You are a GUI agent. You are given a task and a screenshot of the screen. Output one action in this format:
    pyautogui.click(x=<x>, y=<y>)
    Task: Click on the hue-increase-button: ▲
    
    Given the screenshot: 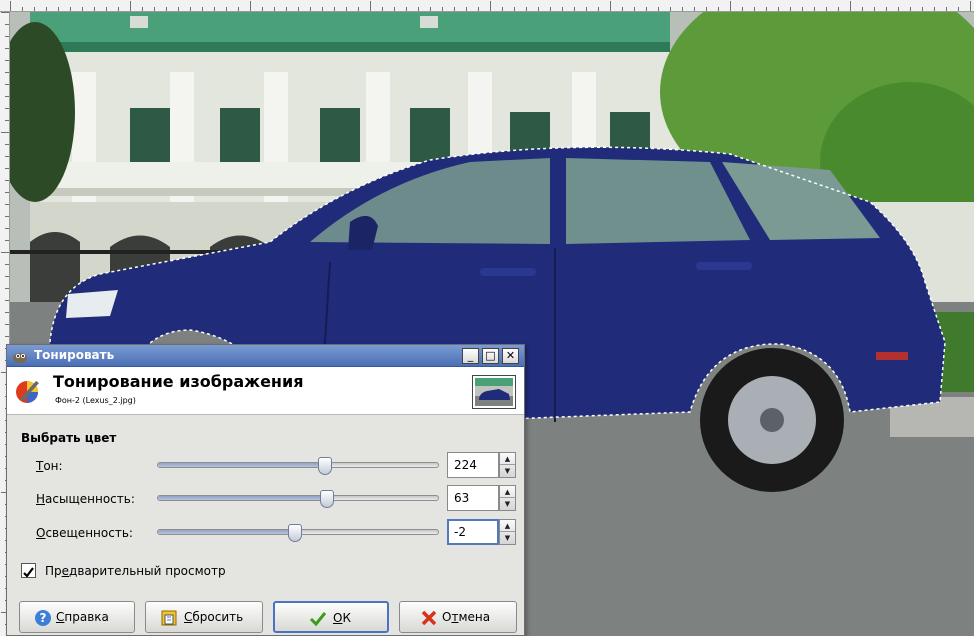 What is the action you would take?
    pyautogui.click(x=507, y=459)
    